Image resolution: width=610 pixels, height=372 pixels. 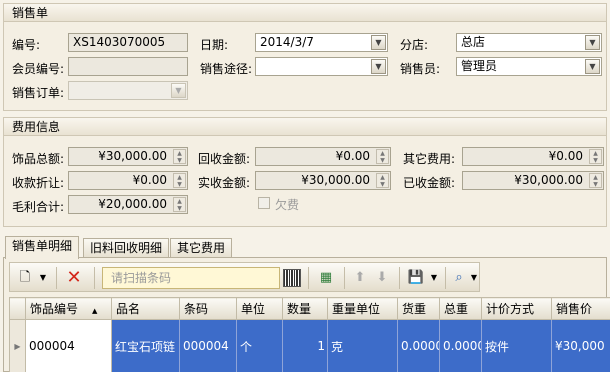 What do you see at coordinates (429, 159) in the screenshot?
I see `other-fee-label: 其它费用:` at bounding box center [429, 159].